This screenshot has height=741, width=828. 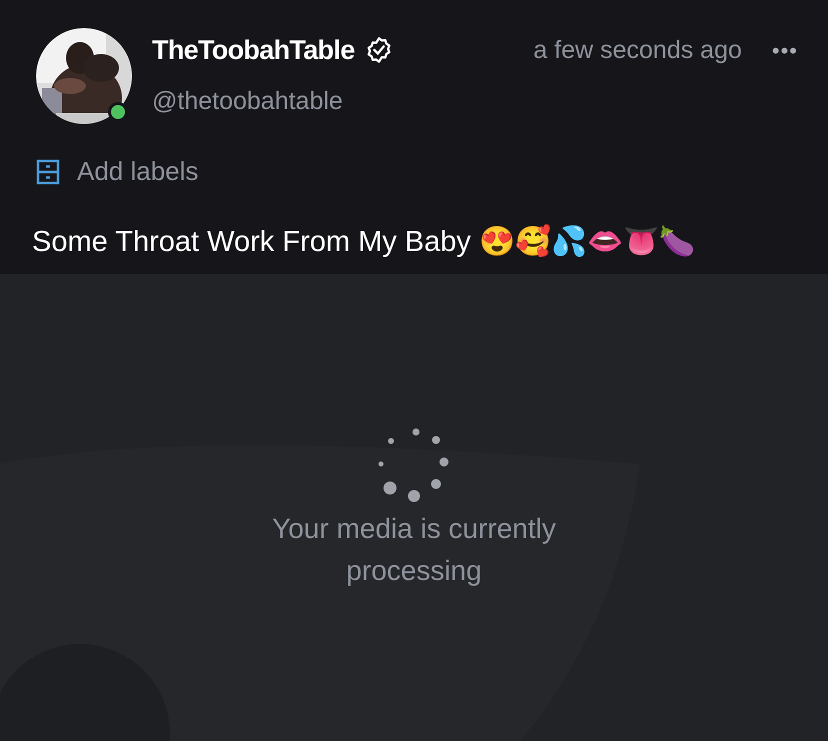 What do you see at coordinates (363, 241) in the screenshot?
I see `post-caption: Some Throat Work From My Baby 😍🥰💦👄👅🍆` at bounding box center [363, 241].